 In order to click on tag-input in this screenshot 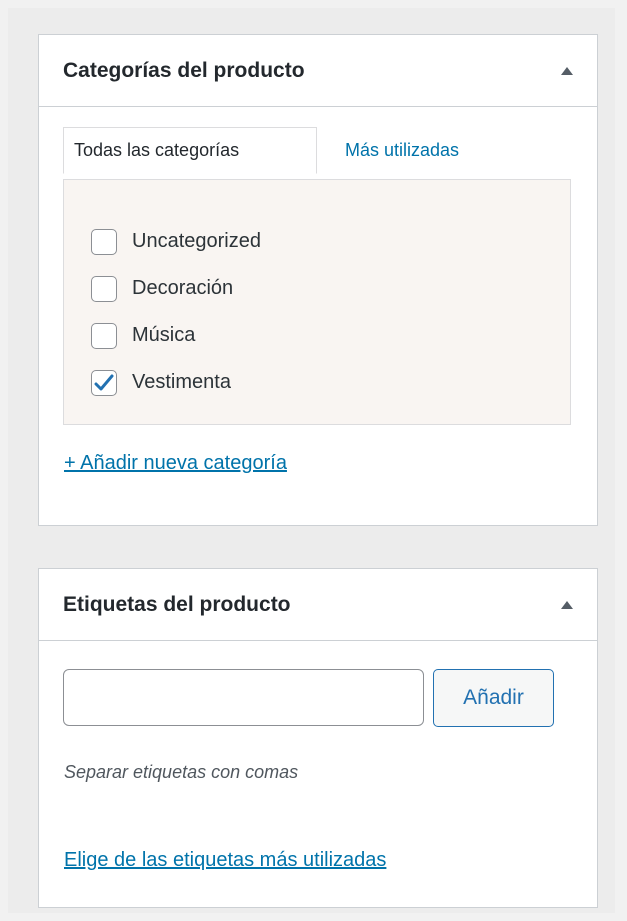, I will do `click(243, 697)`.